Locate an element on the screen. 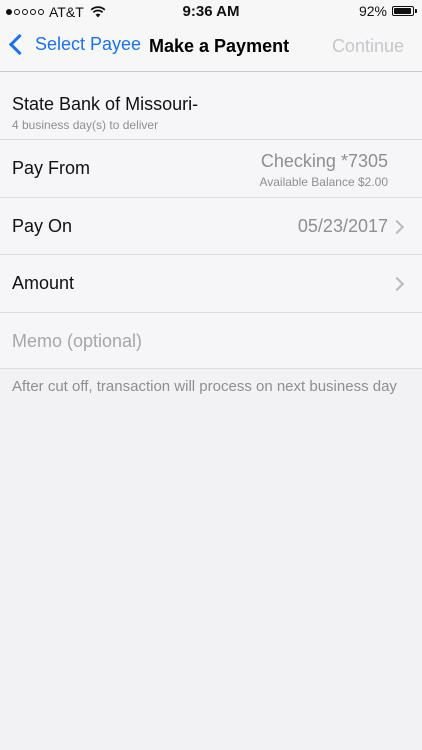 The width and height of the screenshot is (422, 750). status-right: 92% is located at coordinates (387, 11).